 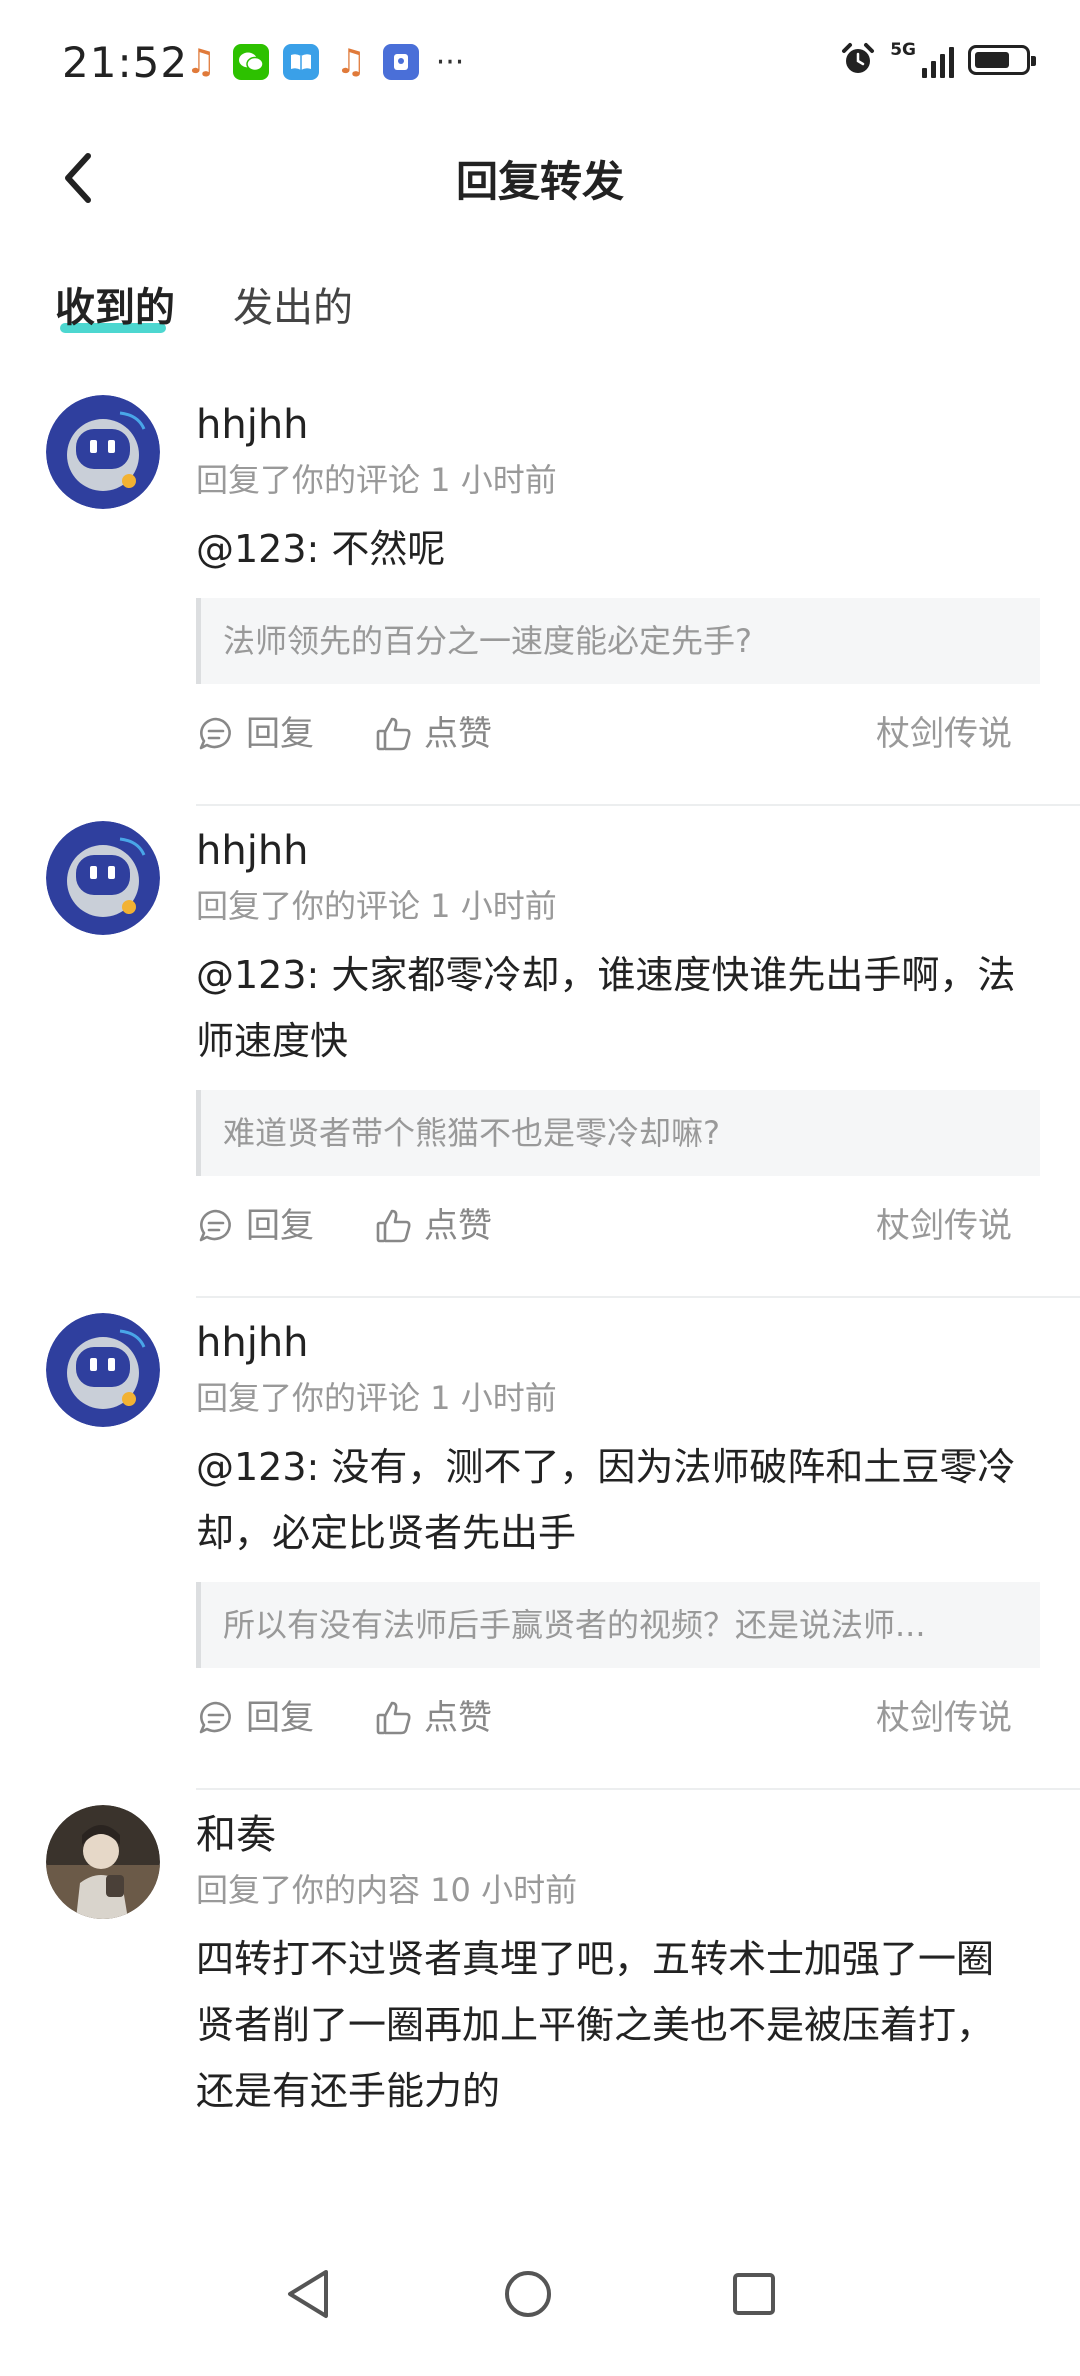 I want to click on status-bar: 21:52 ♫ ♫ ··· 5G, so click(x=540, y=65).